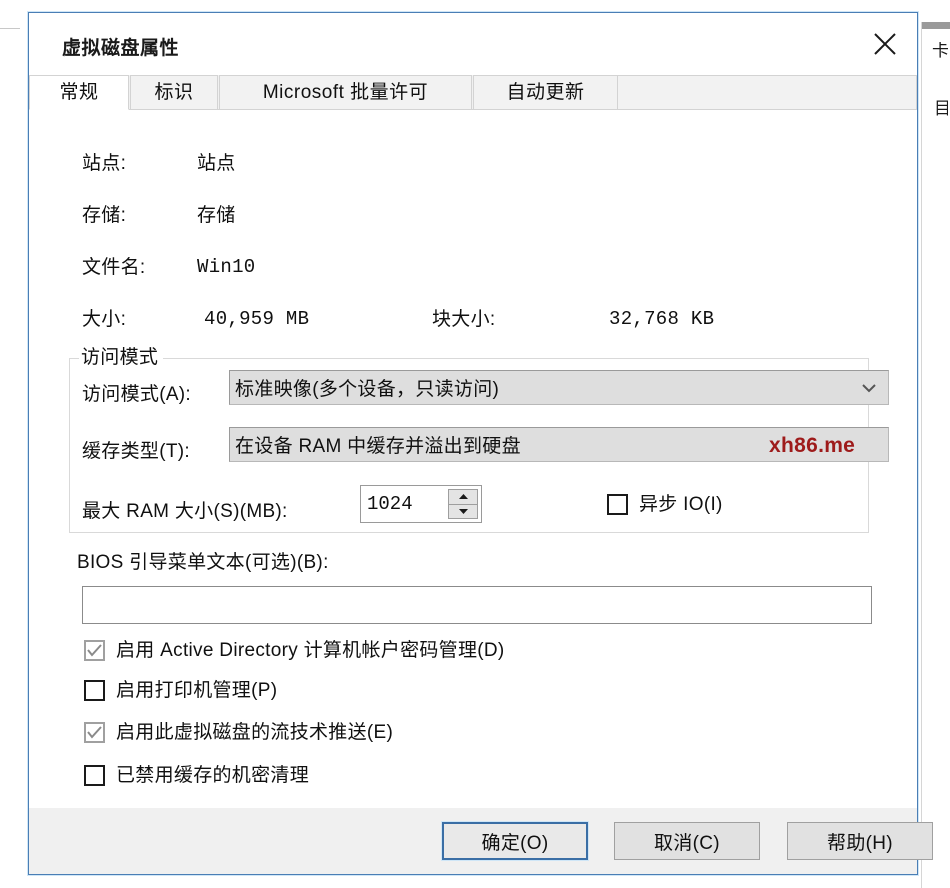  I want to click on access-mode-groupbox-legend: 访问模式, so click(121, 357).